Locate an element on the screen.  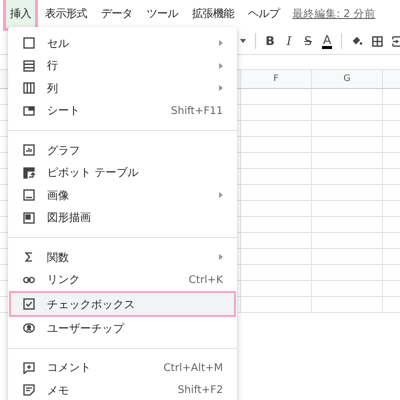
strikethrough-button: S is located at coordinates (308, 41).